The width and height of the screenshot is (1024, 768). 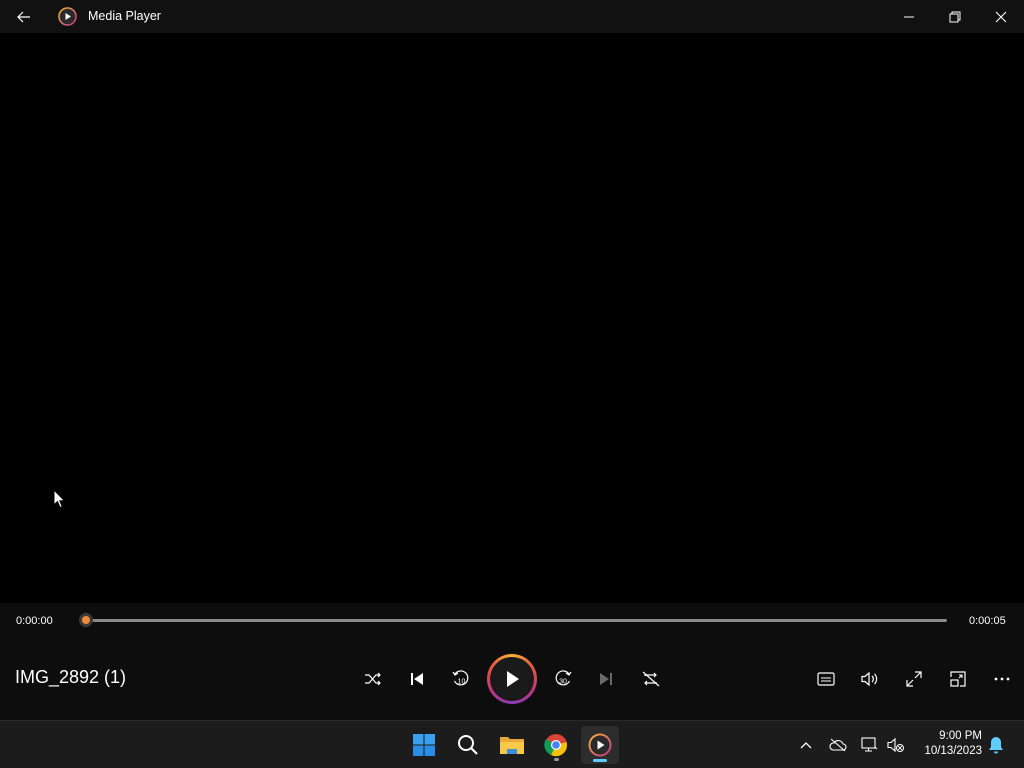 I want to click on skip-back-10-icon: 10, so click(x=460, y=678).